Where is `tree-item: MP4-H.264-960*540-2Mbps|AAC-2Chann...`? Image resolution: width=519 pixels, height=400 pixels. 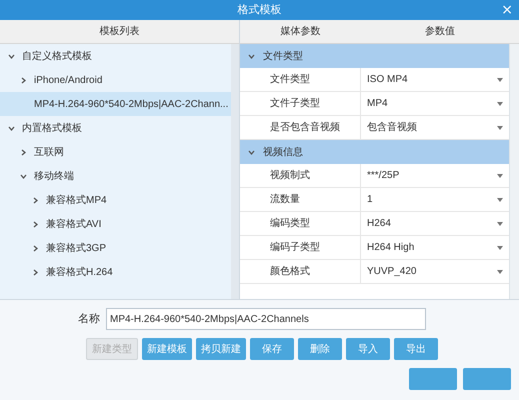
tree-item: MP4-H.264-960*540-2Mbps|AAC-2Chann... is located at coordinates (115, 104).